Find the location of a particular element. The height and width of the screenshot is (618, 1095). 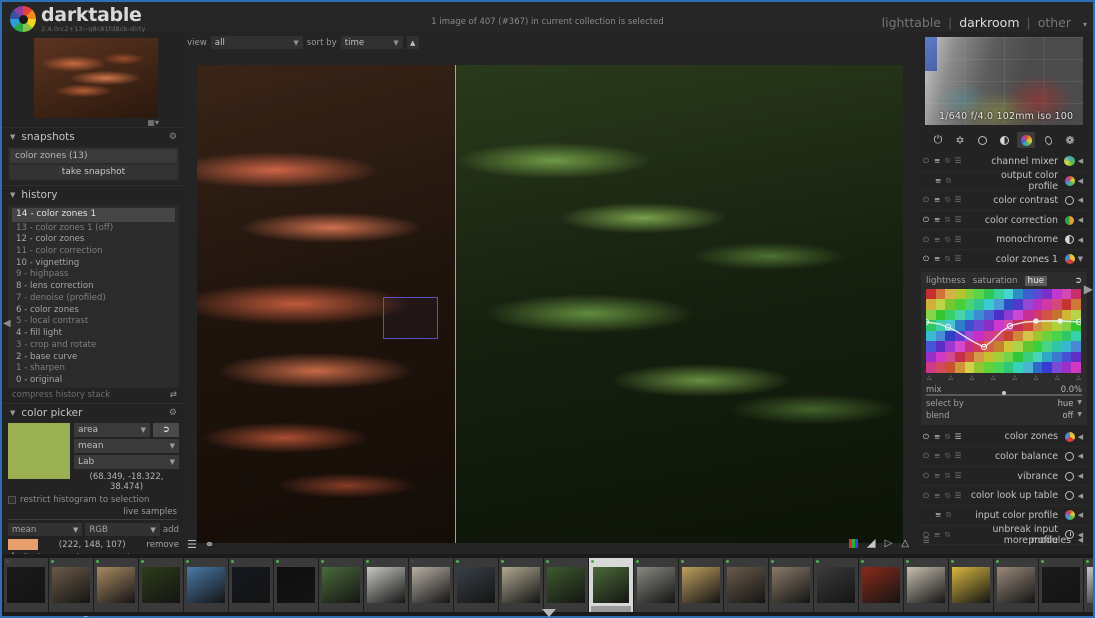

navigation-preview is located at coordinates (96, 78).